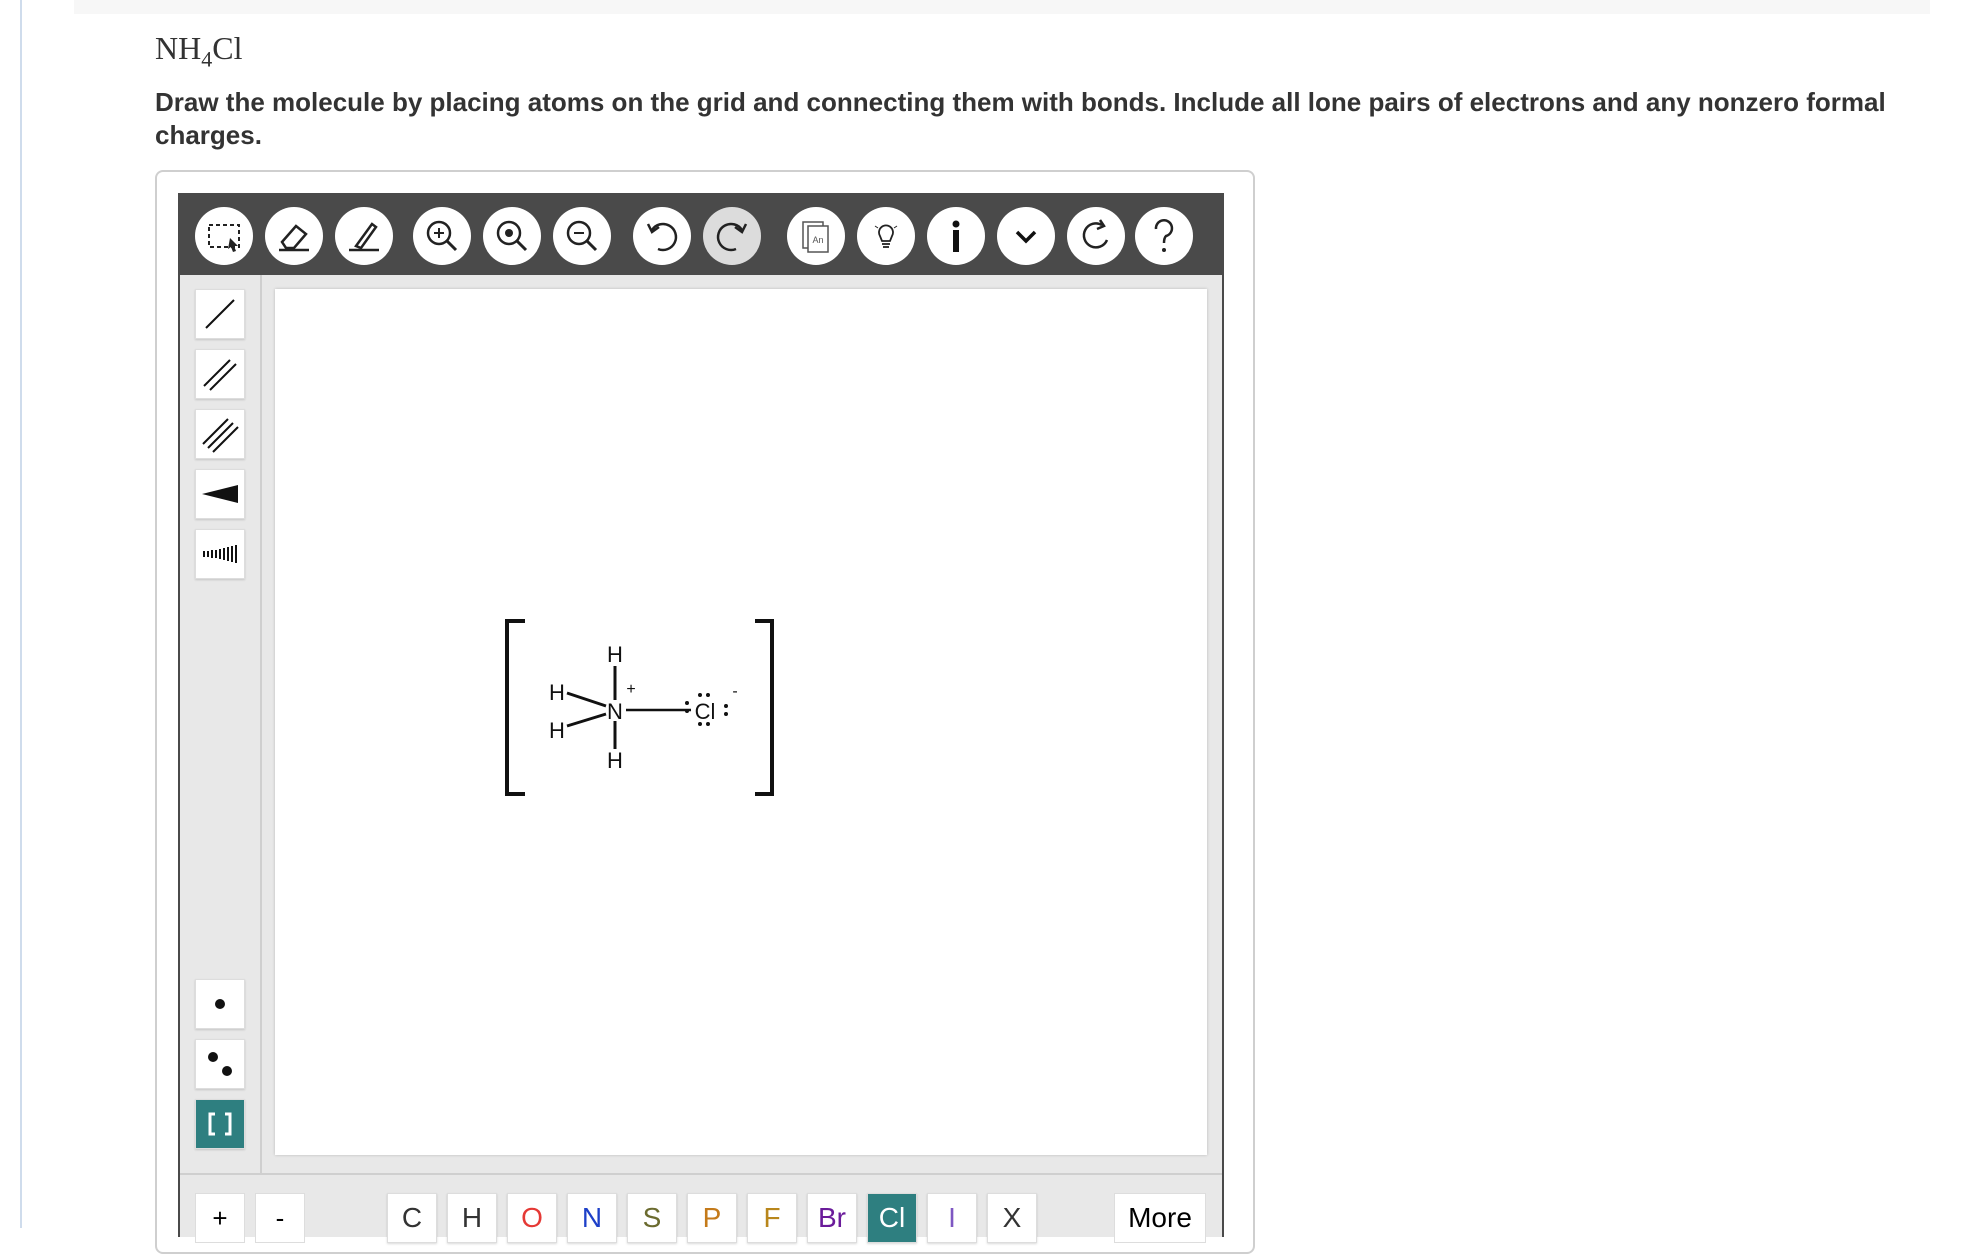 The image size is (1986, 1254). What do you see at coordinates (532, 1218) in the screenshot?
I see `element-o-button: O` at bounding box center [532, 1218].